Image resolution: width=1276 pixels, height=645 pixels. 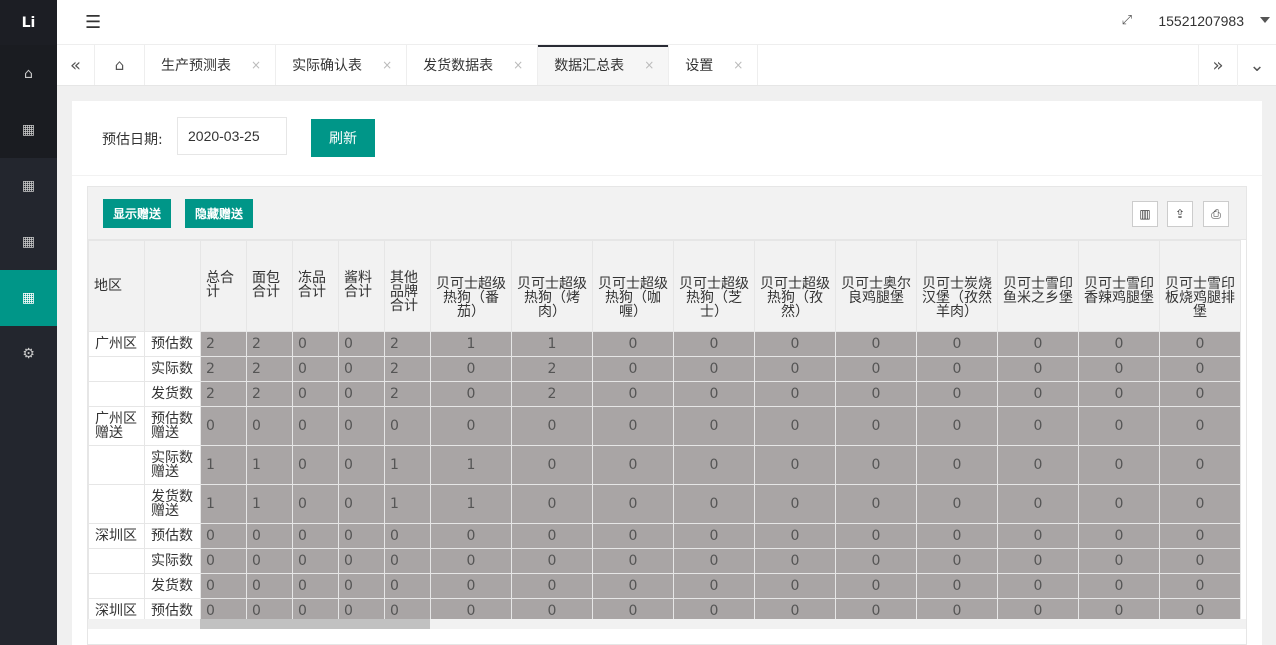 I want to click on column-header: 贝可士炭烧汉堡（孜然羊肉）, so click(x=957, y=286).